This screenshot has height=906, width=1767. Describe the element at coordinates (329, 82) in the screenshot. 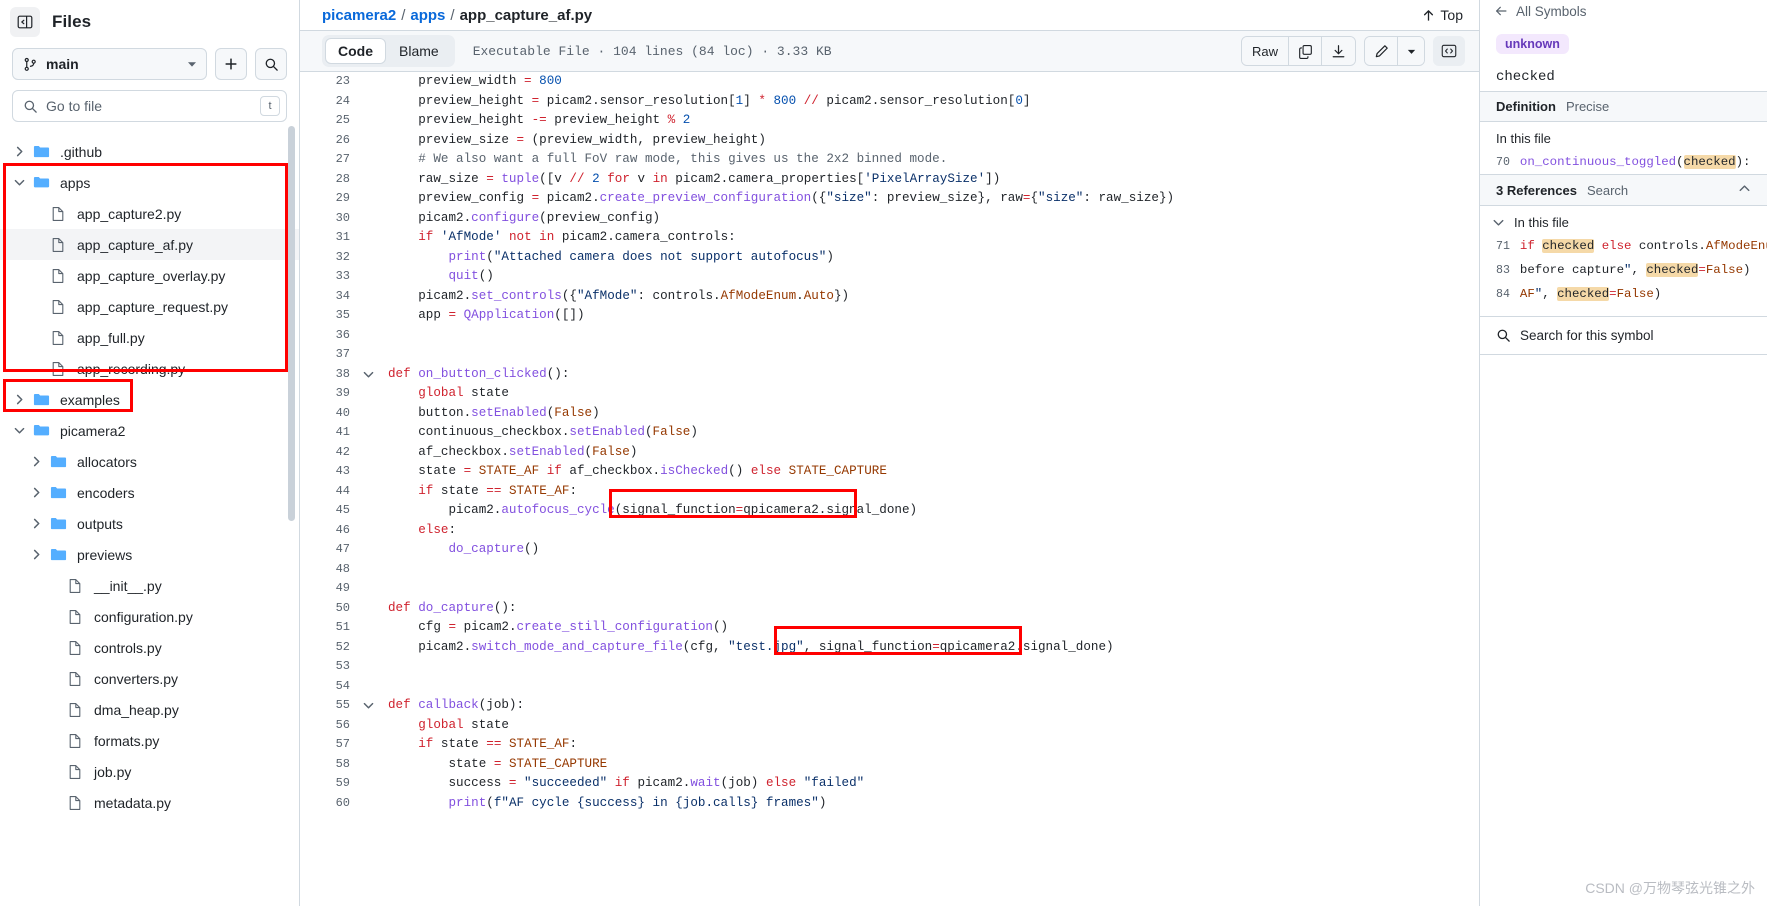

I see `line-number: 23` at that location.